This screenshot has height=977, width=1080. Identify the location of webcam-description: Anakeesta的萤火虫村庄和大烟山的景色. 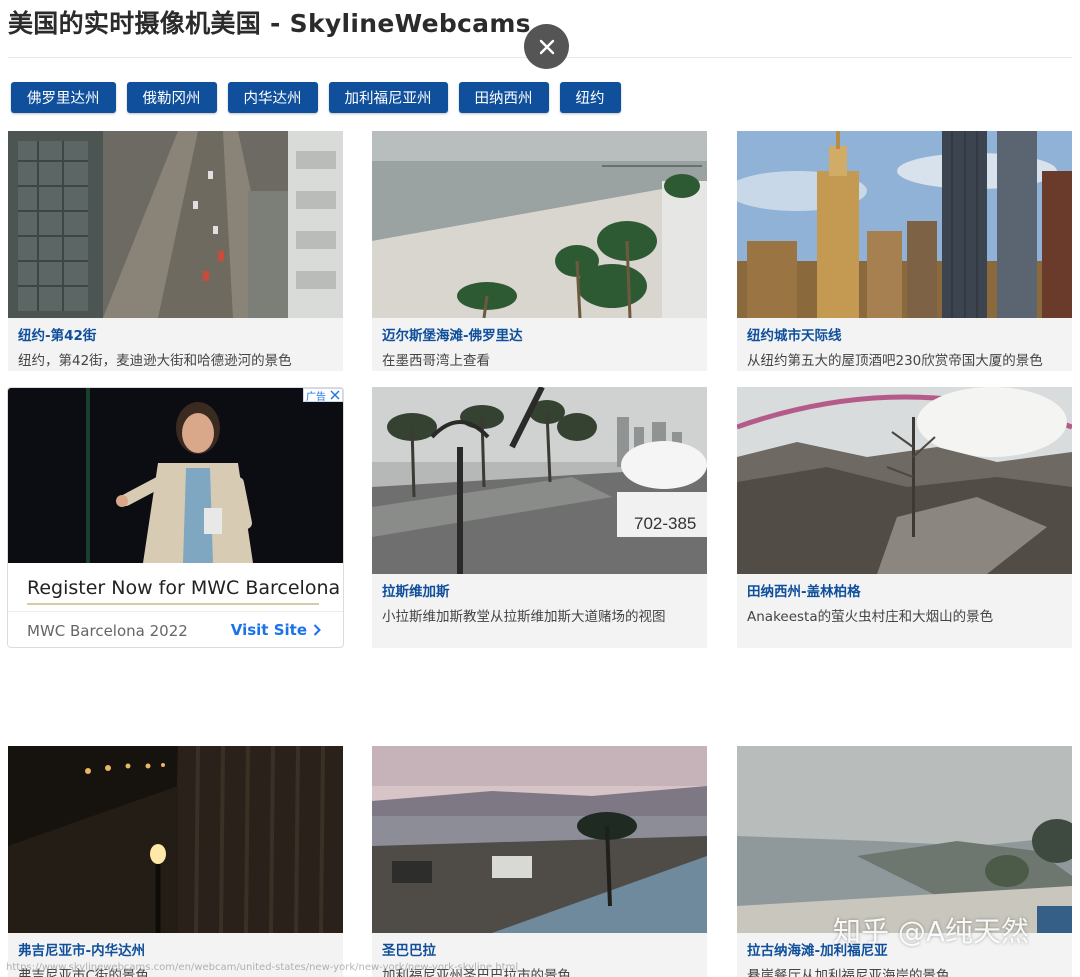
(870, 617).